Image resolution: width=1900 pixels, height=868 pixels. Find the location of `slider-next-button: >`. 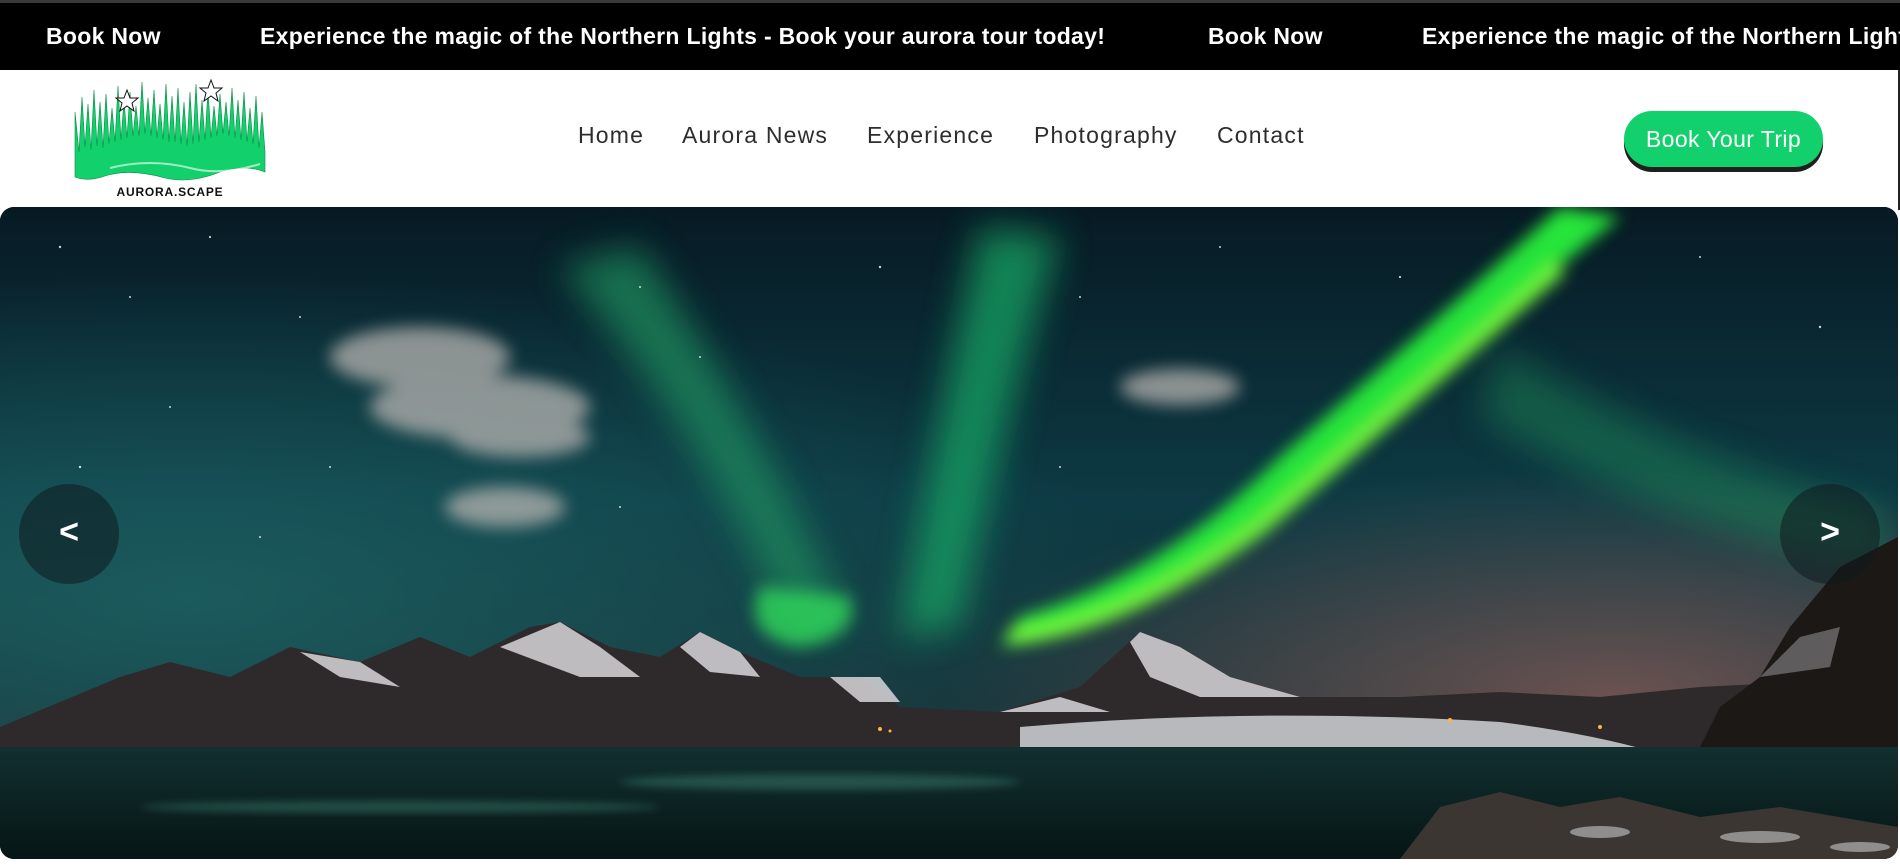

slider-next-button: > is located at coordinates (1830, 534).